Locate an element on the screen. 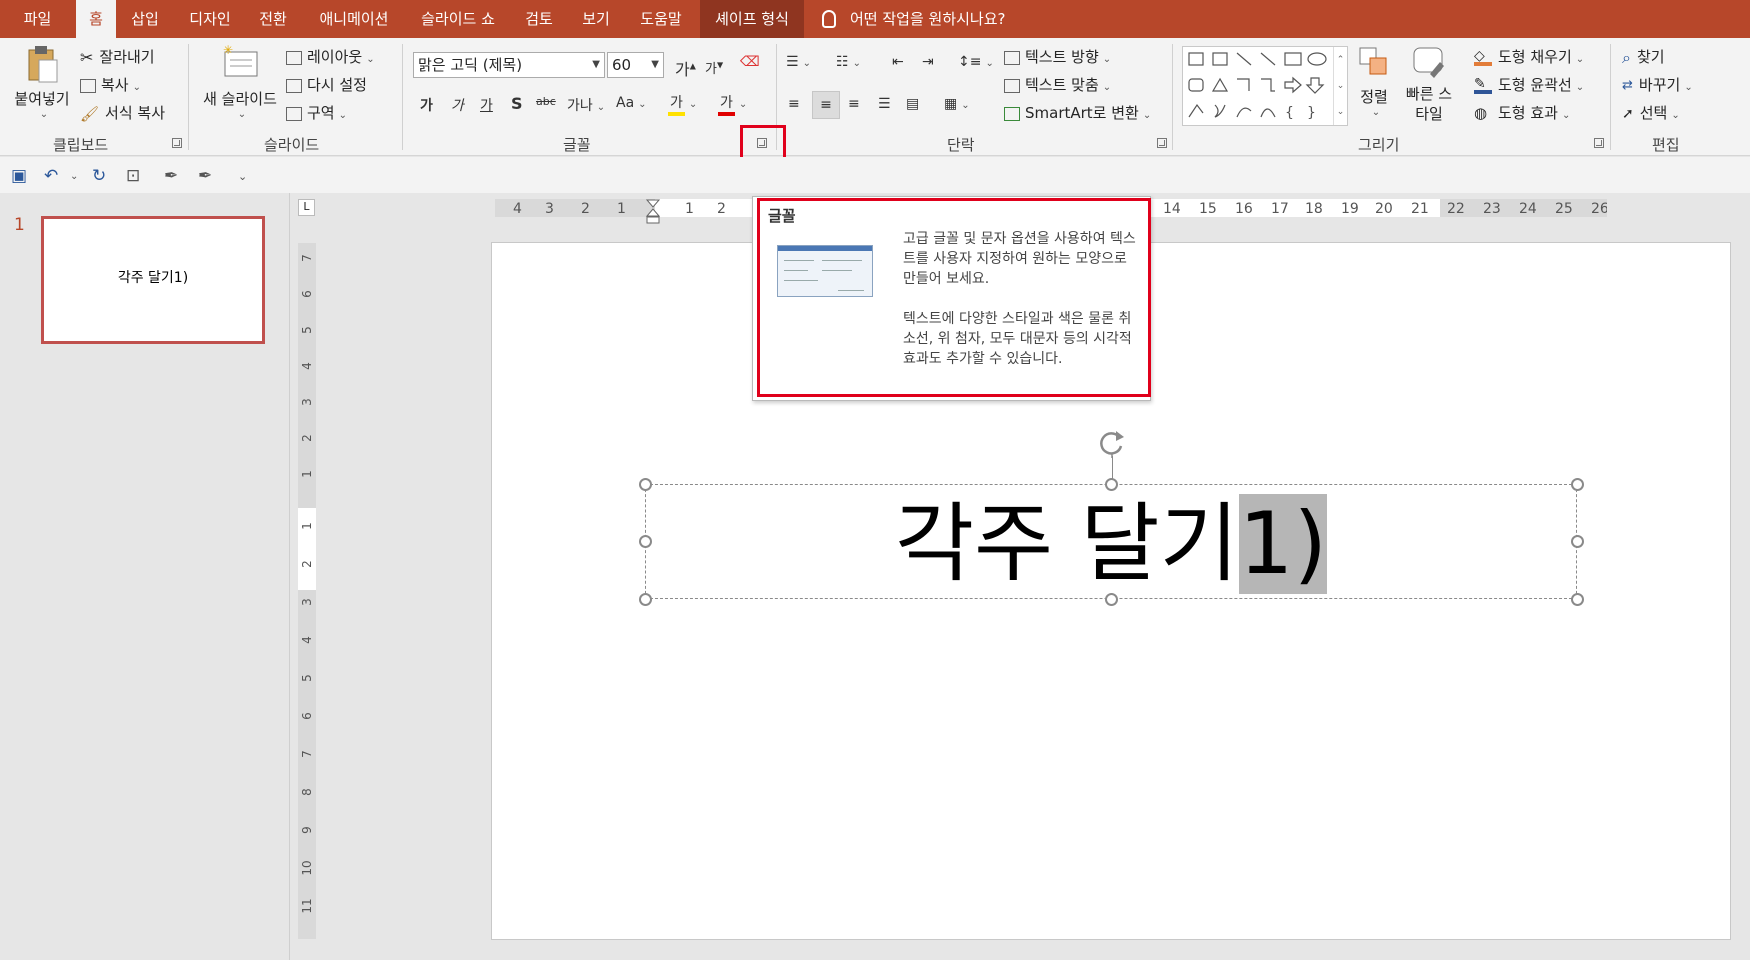 This screenshot has height=960, width=1750. quick-styles-button: 빠른 스타일 is located at coordinates (1429, 84).